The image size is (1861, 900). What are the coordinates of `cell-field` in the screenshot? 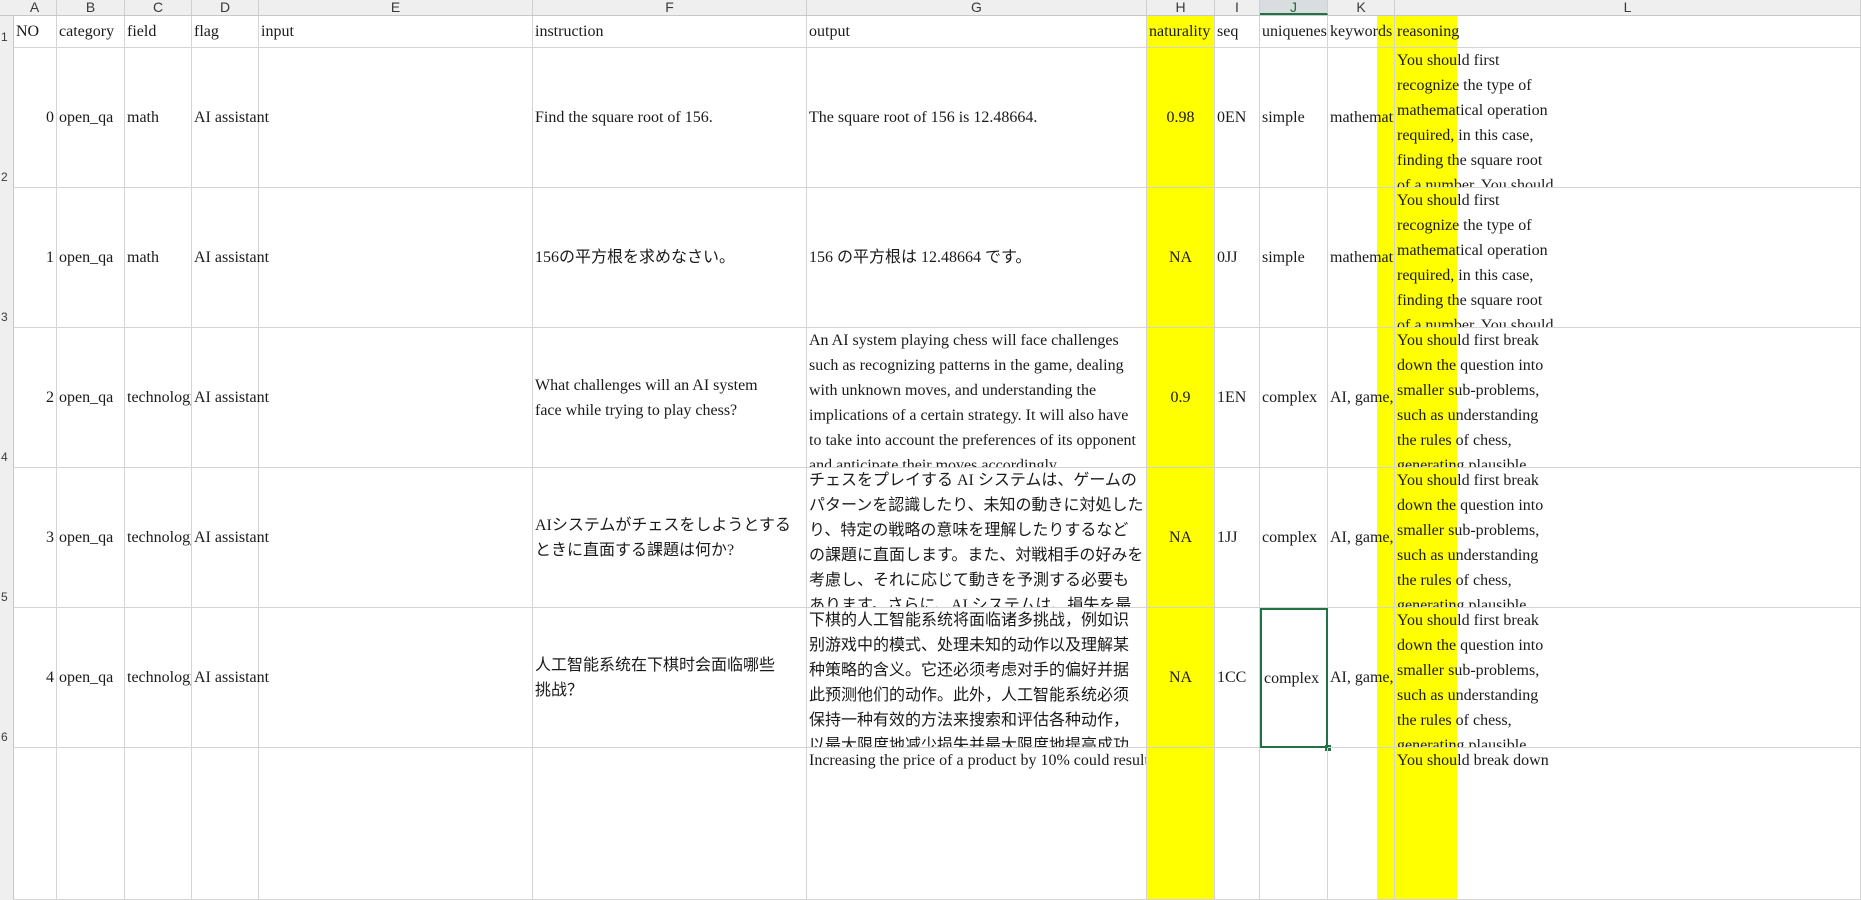 It's located at (158, 824).